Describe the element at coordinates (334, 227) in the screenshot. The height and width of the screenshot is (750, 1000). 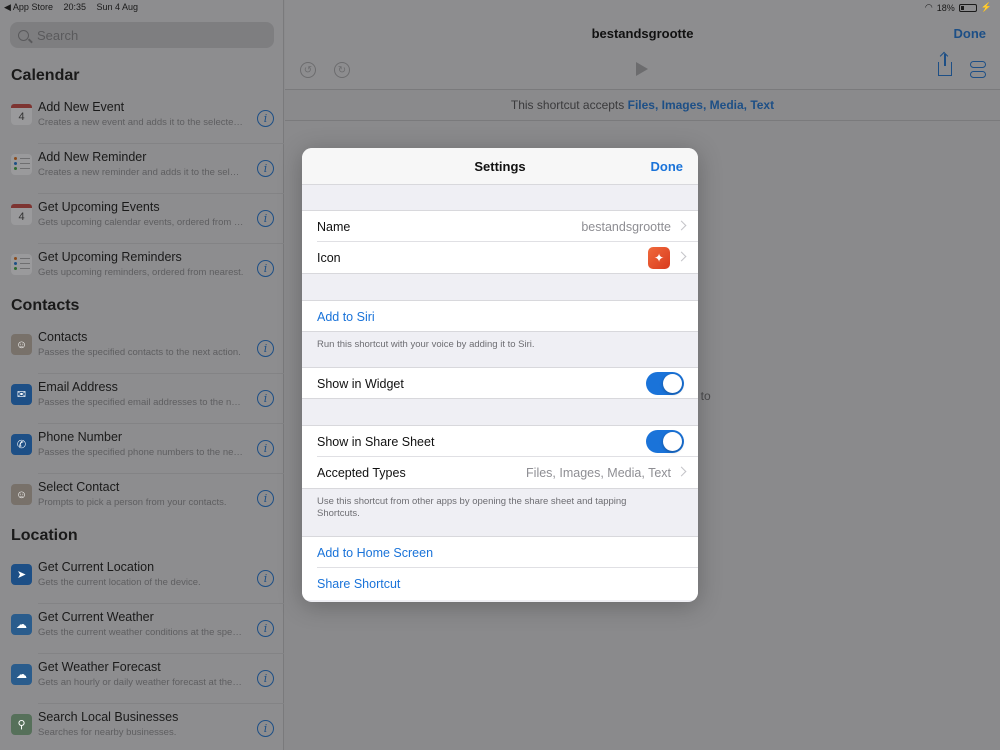
I see `name-label: Name` at that location.